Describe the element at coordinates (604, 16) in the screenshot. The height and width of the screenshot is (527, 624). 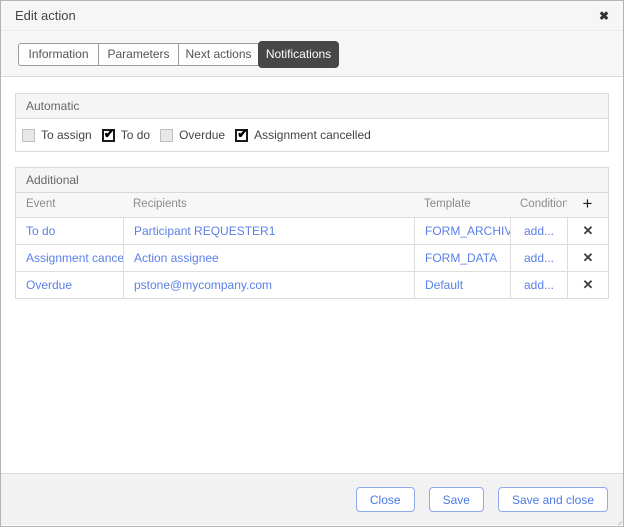
I see `close-icon: ✖` at that location.